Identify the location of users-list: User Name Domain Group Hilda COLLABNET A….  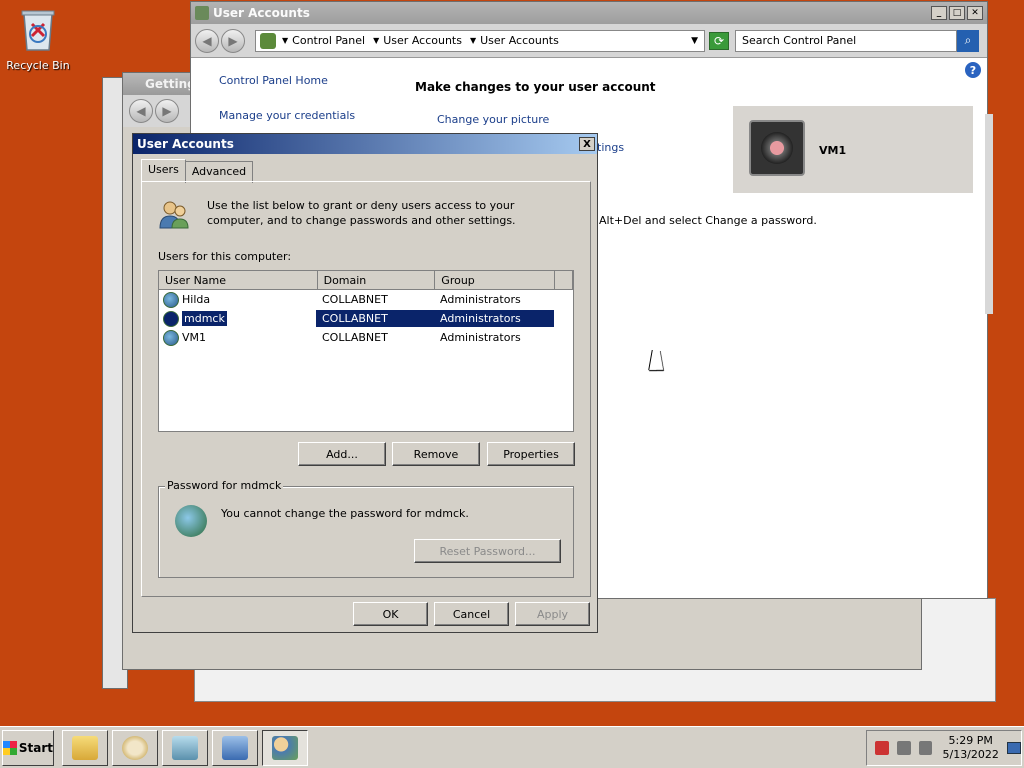
(366, 351).